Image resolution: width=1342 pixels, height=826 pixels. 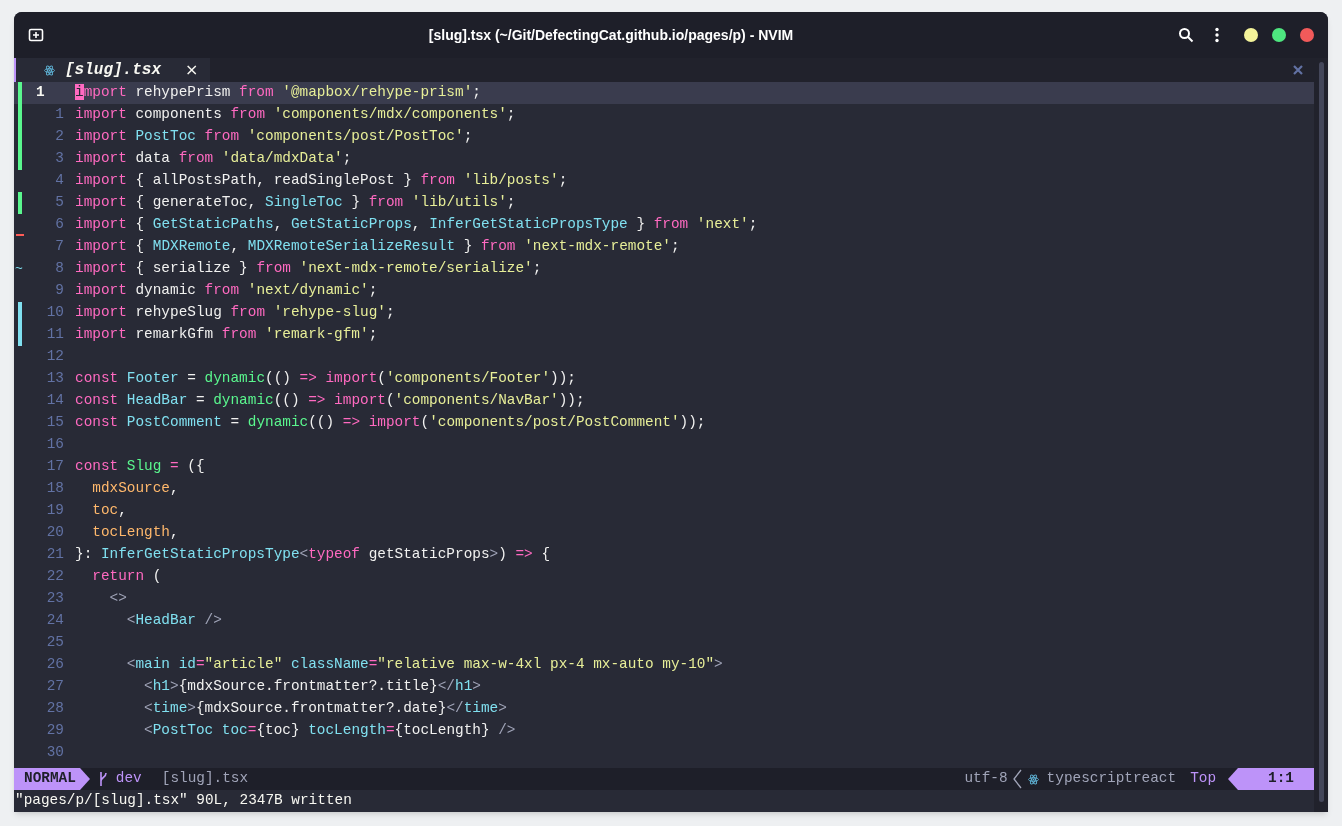 What do you see at coordinates (135, 489) in the screenshot?
I see `code-line: mdxSource,` at bounding box center [135, 489].